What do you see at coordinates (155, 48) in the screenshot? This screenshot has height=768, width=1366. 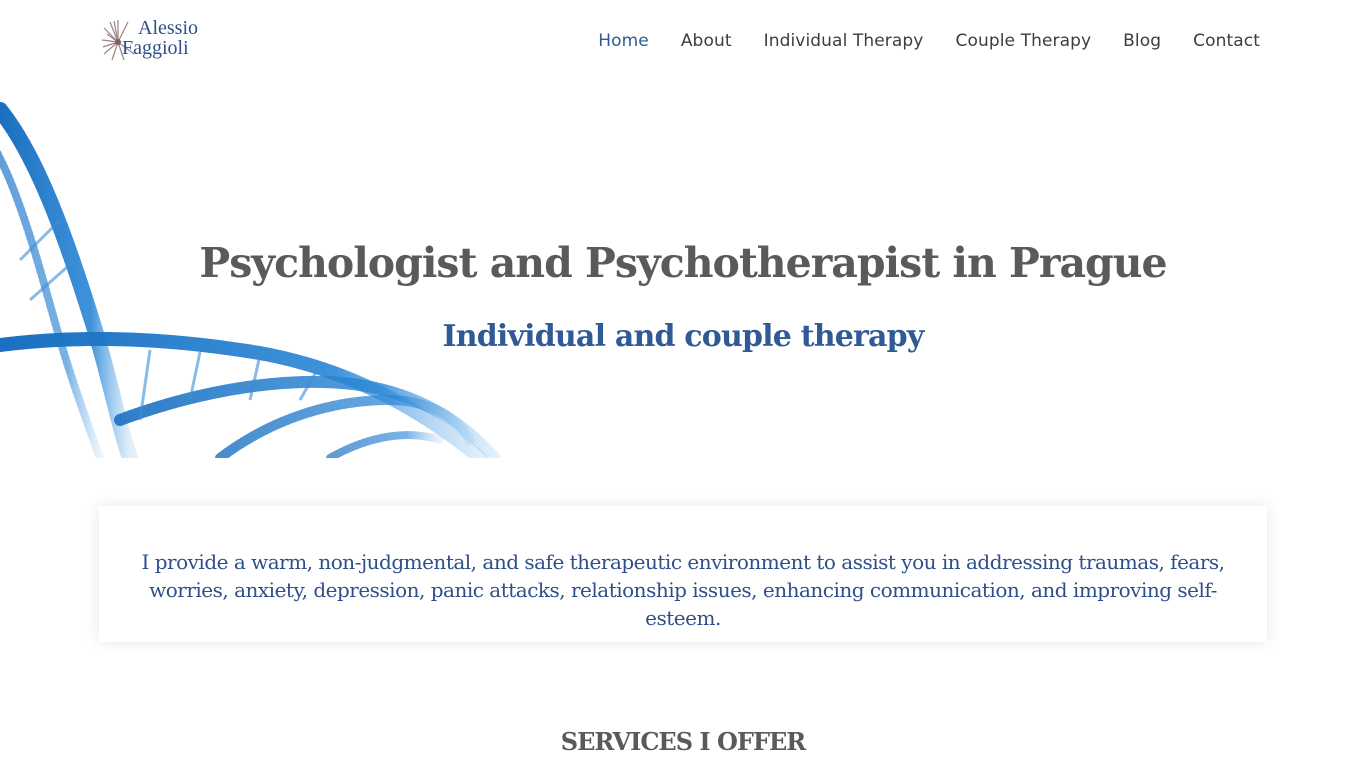 I see `logo-line-second: Faggioli` at bounding box center [155, 48].